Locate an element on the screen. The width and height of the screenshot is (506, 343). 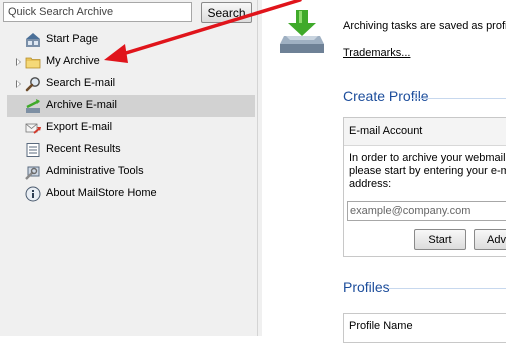
nav-label-archive-email: Archive E-mail is located at coordinates (81, 105).